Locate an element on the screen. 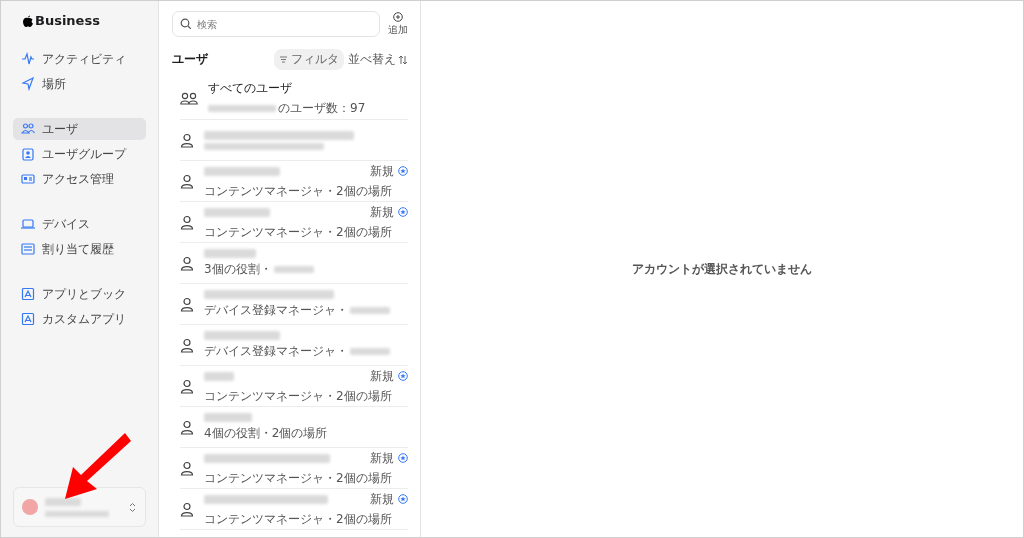  user-row: 4個の役割・2個の場所 is located at coordinates (294, 427).